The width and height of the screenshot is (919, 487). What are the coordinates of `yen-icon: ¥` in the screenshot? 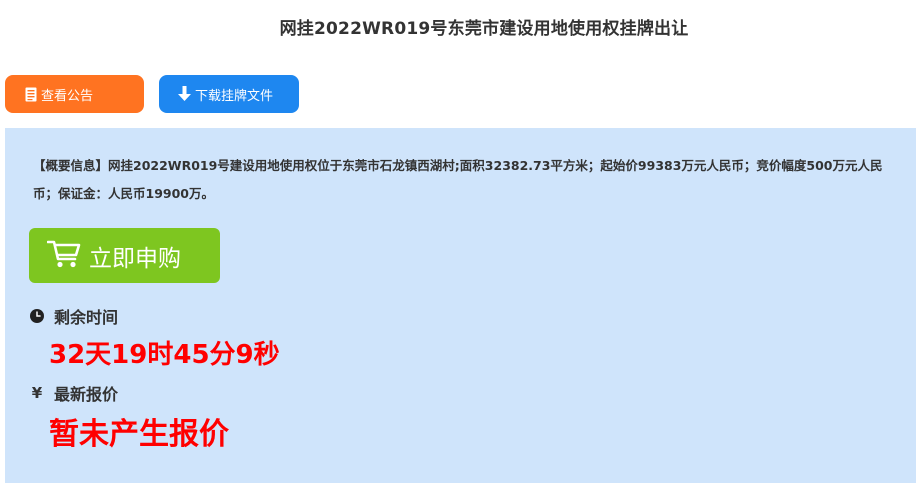 It's located at (37, 393).